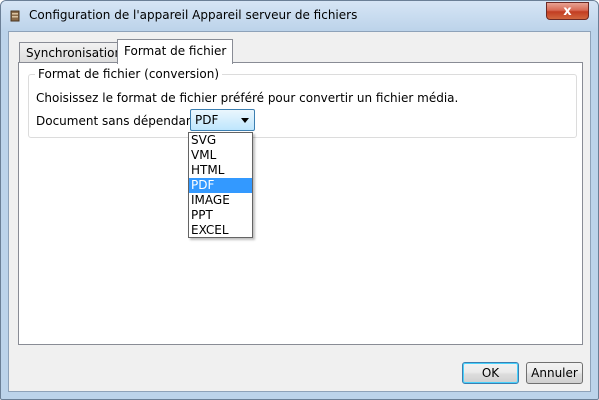 The width and height of the screenshot is (599, 400). What do you see at coordinates (74, 52) in the screenshot?
I see `tab-synchronisation: Synchronisation` at bounding box center [74, 52].